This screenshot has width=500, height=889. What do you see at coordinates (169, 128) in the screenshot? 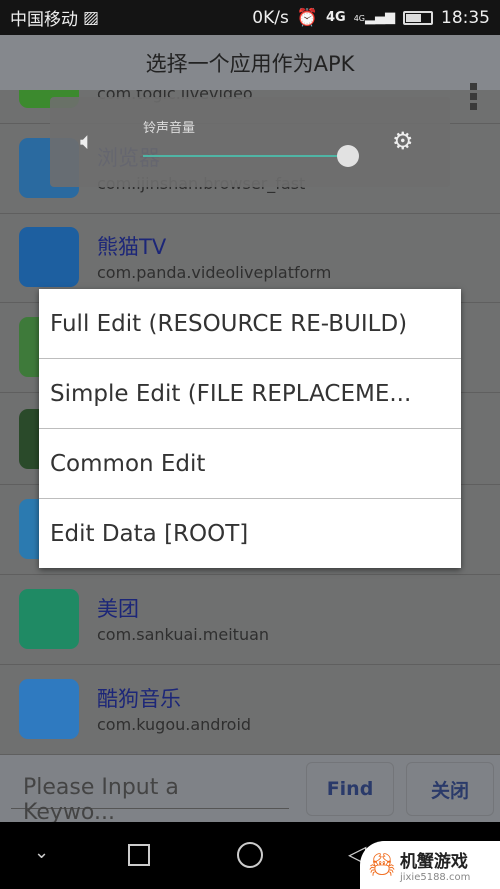
I see `volume-label: 铃声音量` at bounding box center [169, 128].